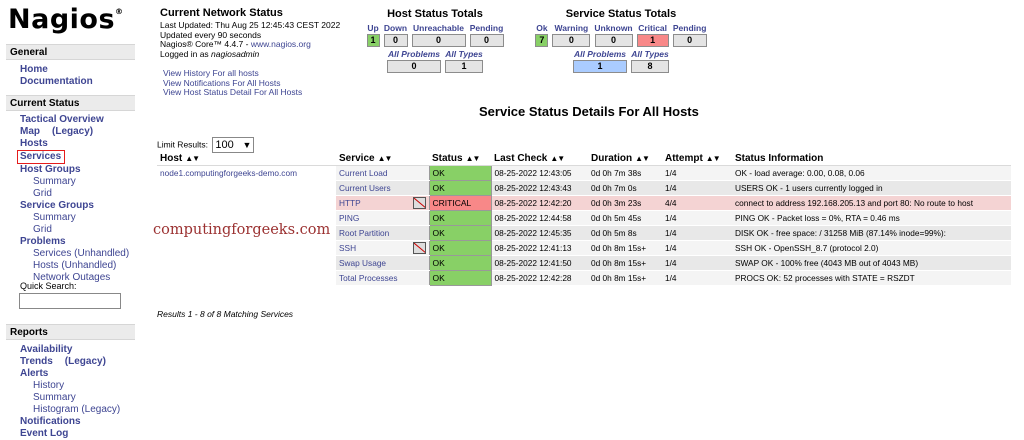 Image resolution: width=1024 pixels, height=440 pixels. Describe the element at coordinates (73, 218) in the screenshot. I see `nav-service-groups-summary: Summary` at that location.